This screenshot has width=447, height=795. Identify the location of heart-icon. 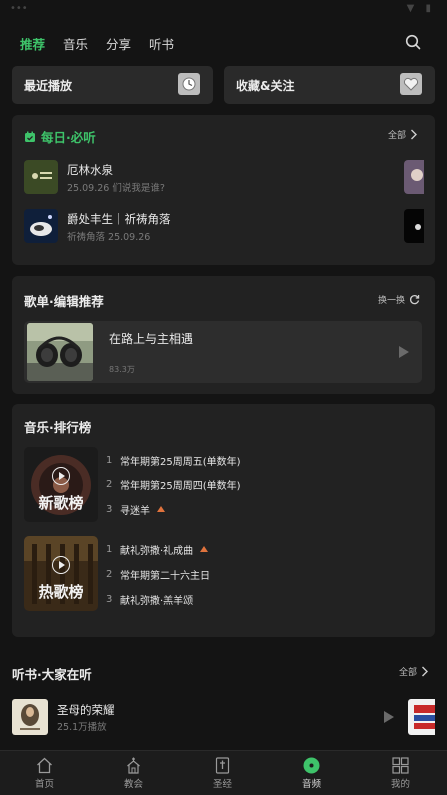
(411, 84).